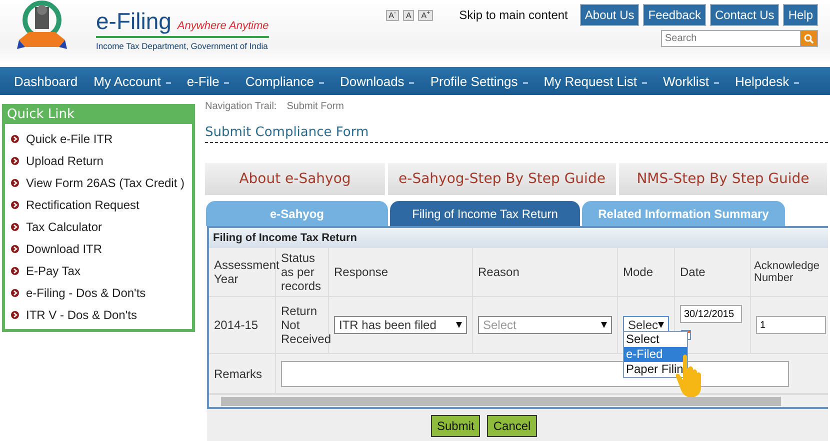 The image size is (830, 441). I want to click on quick-link: ITR V - Dos & Don'ts, so click(81, 315).